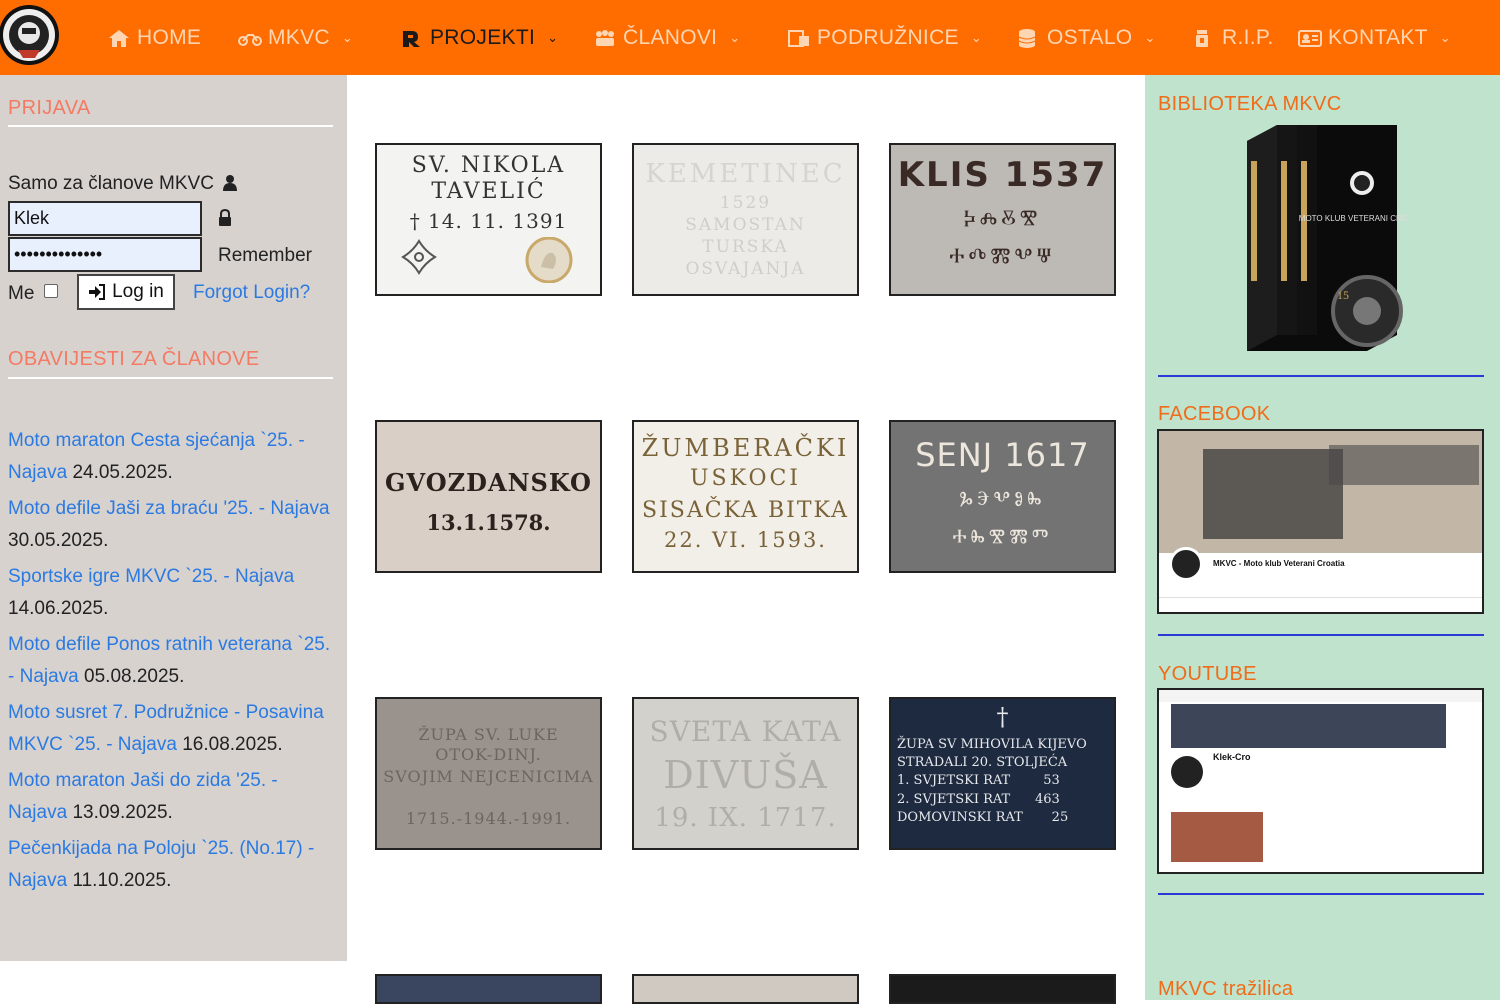  Describe the element at coordinates (105, 218) in the screenshot. I see `username-input` at that location.